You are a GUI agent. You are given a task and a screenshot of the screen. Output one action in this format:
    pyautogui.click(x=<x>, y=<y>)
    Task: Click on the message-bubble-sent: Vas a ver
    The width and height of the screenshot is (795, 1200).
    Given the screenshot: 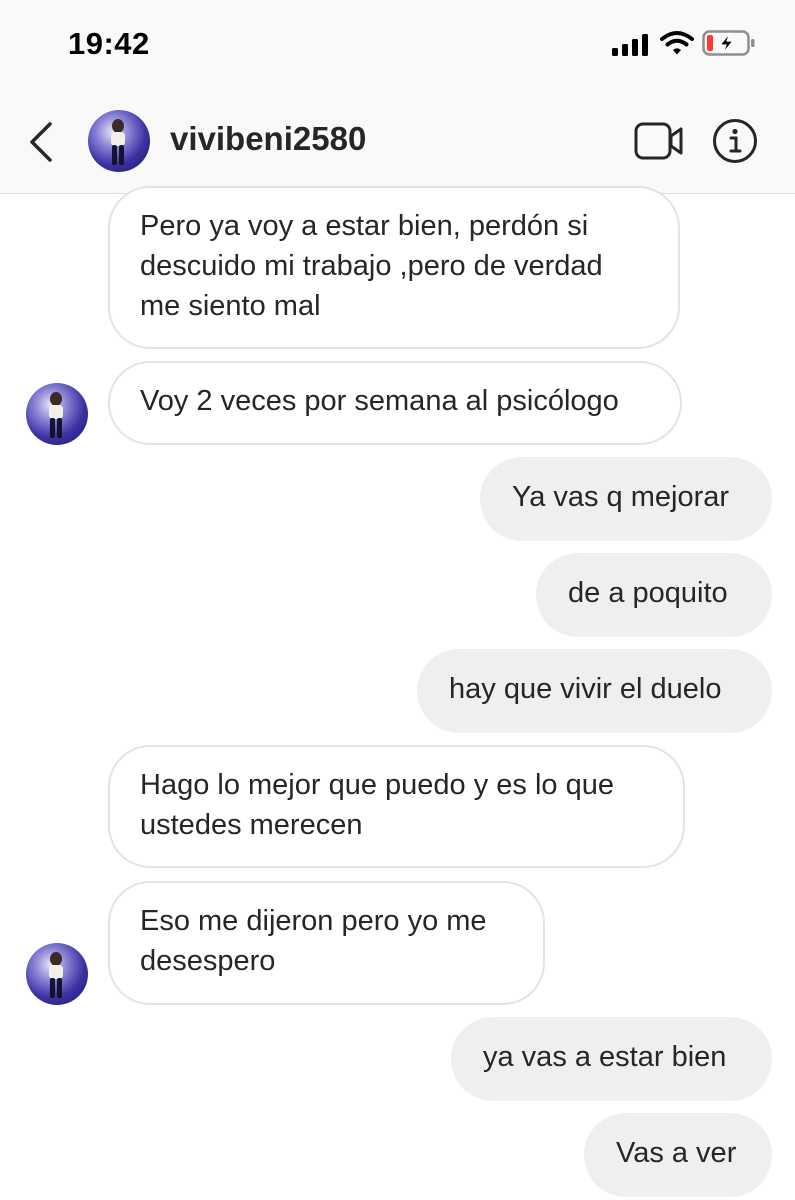 What is the action you would take?
    pyautogui.click(x=678, y=1155)
    